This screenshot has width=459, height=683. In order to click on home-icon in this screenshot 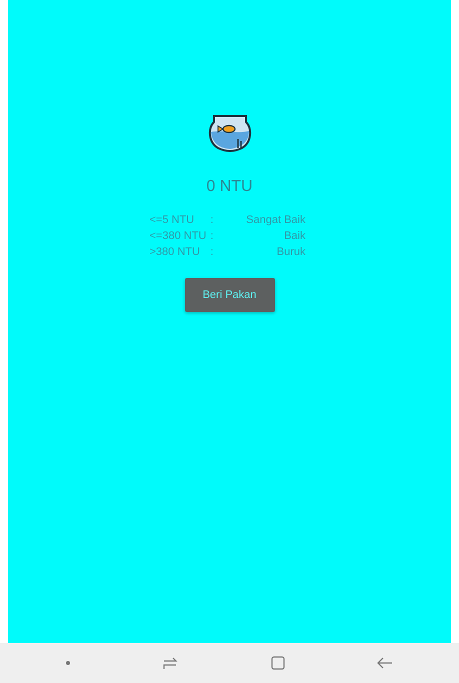, I will do `click(277, 663)`.